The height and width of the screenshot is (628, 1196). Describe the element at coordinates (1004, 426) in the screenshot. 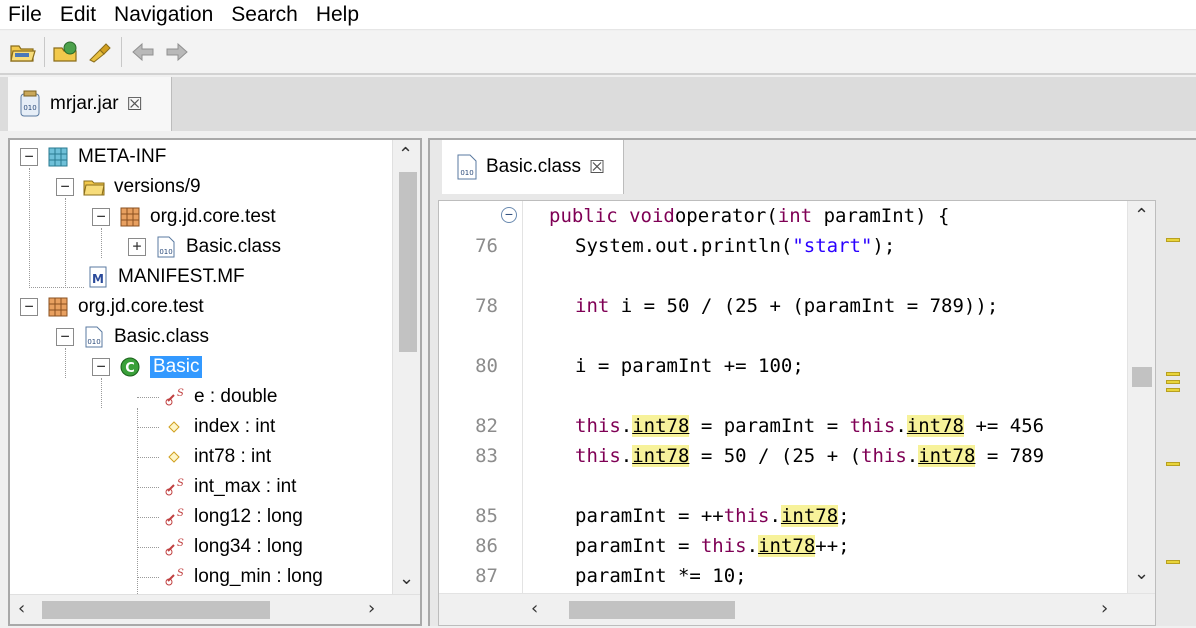

I see `code-token: += 456` at that location.